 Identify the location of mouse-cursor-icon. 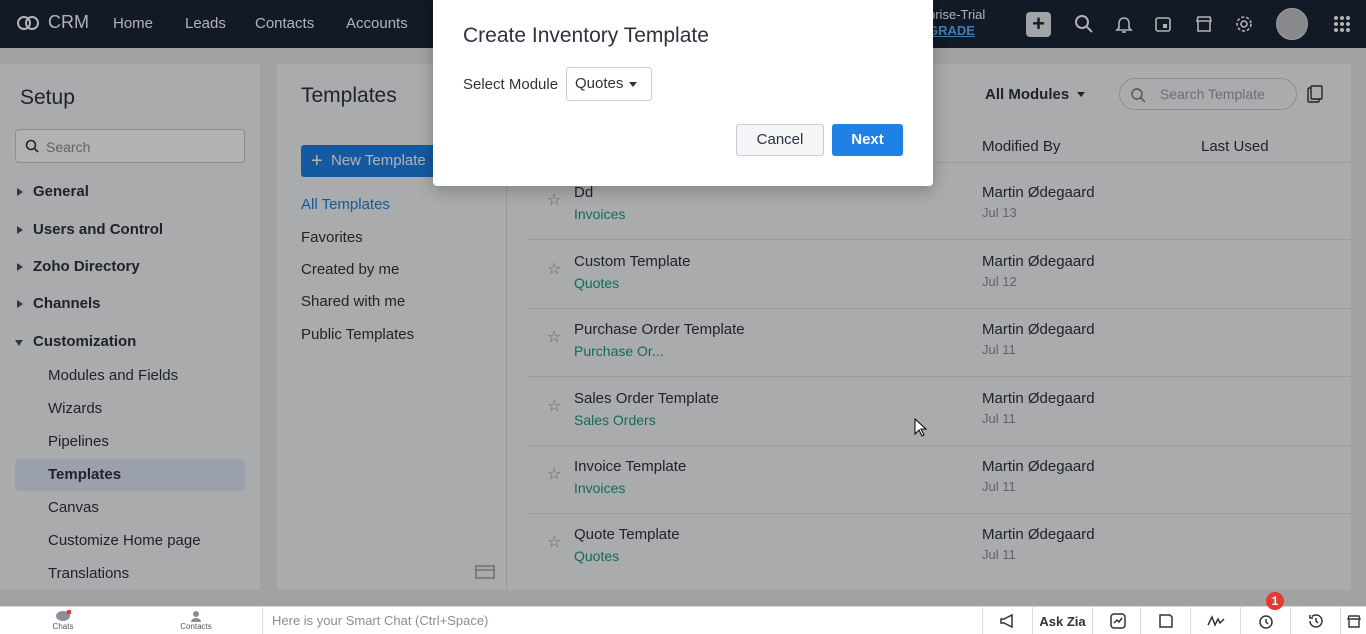
(921, 427).